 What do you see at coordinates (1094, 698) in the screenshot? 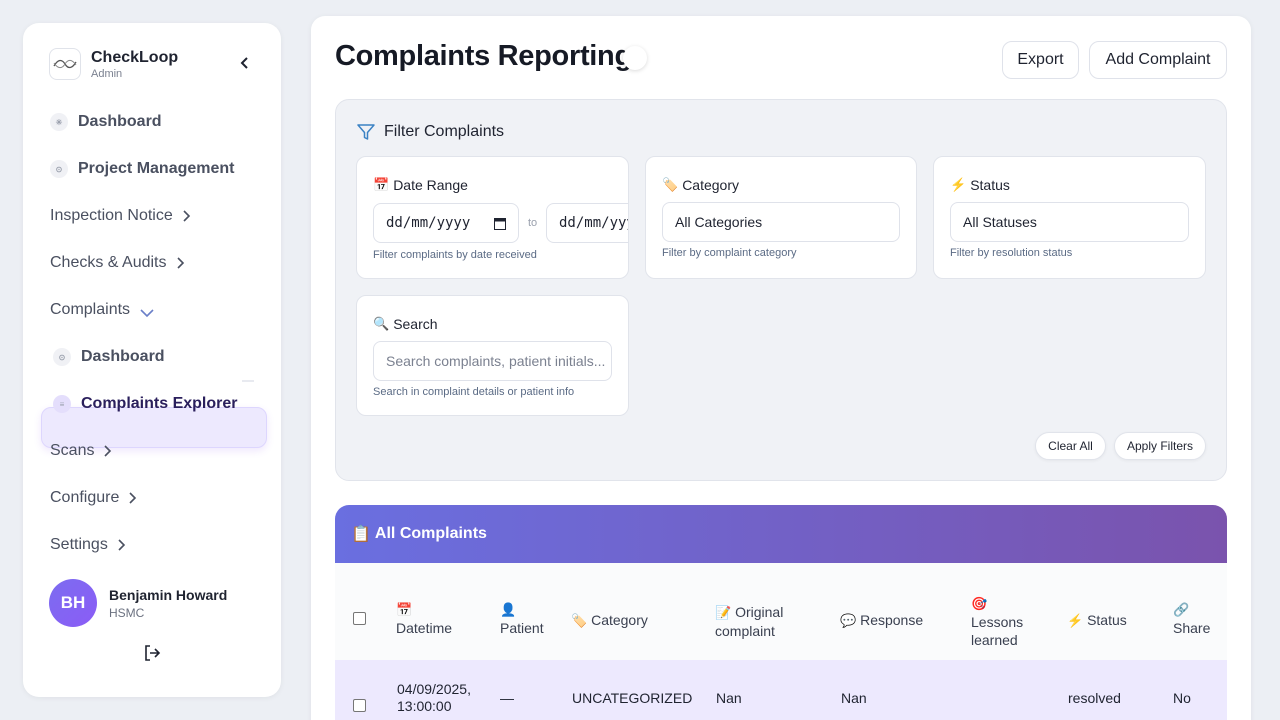
I see `cell-status: resolved` at bounding box center [1094, 698].